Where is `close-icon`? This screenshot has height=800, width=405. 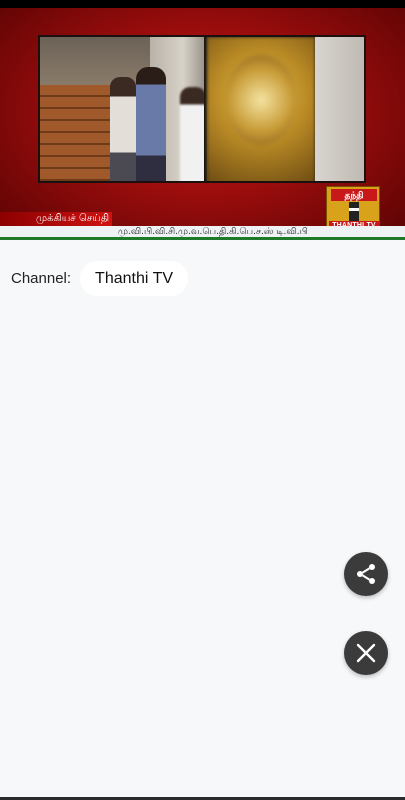 close-icon is located at coordinates (366, 653).